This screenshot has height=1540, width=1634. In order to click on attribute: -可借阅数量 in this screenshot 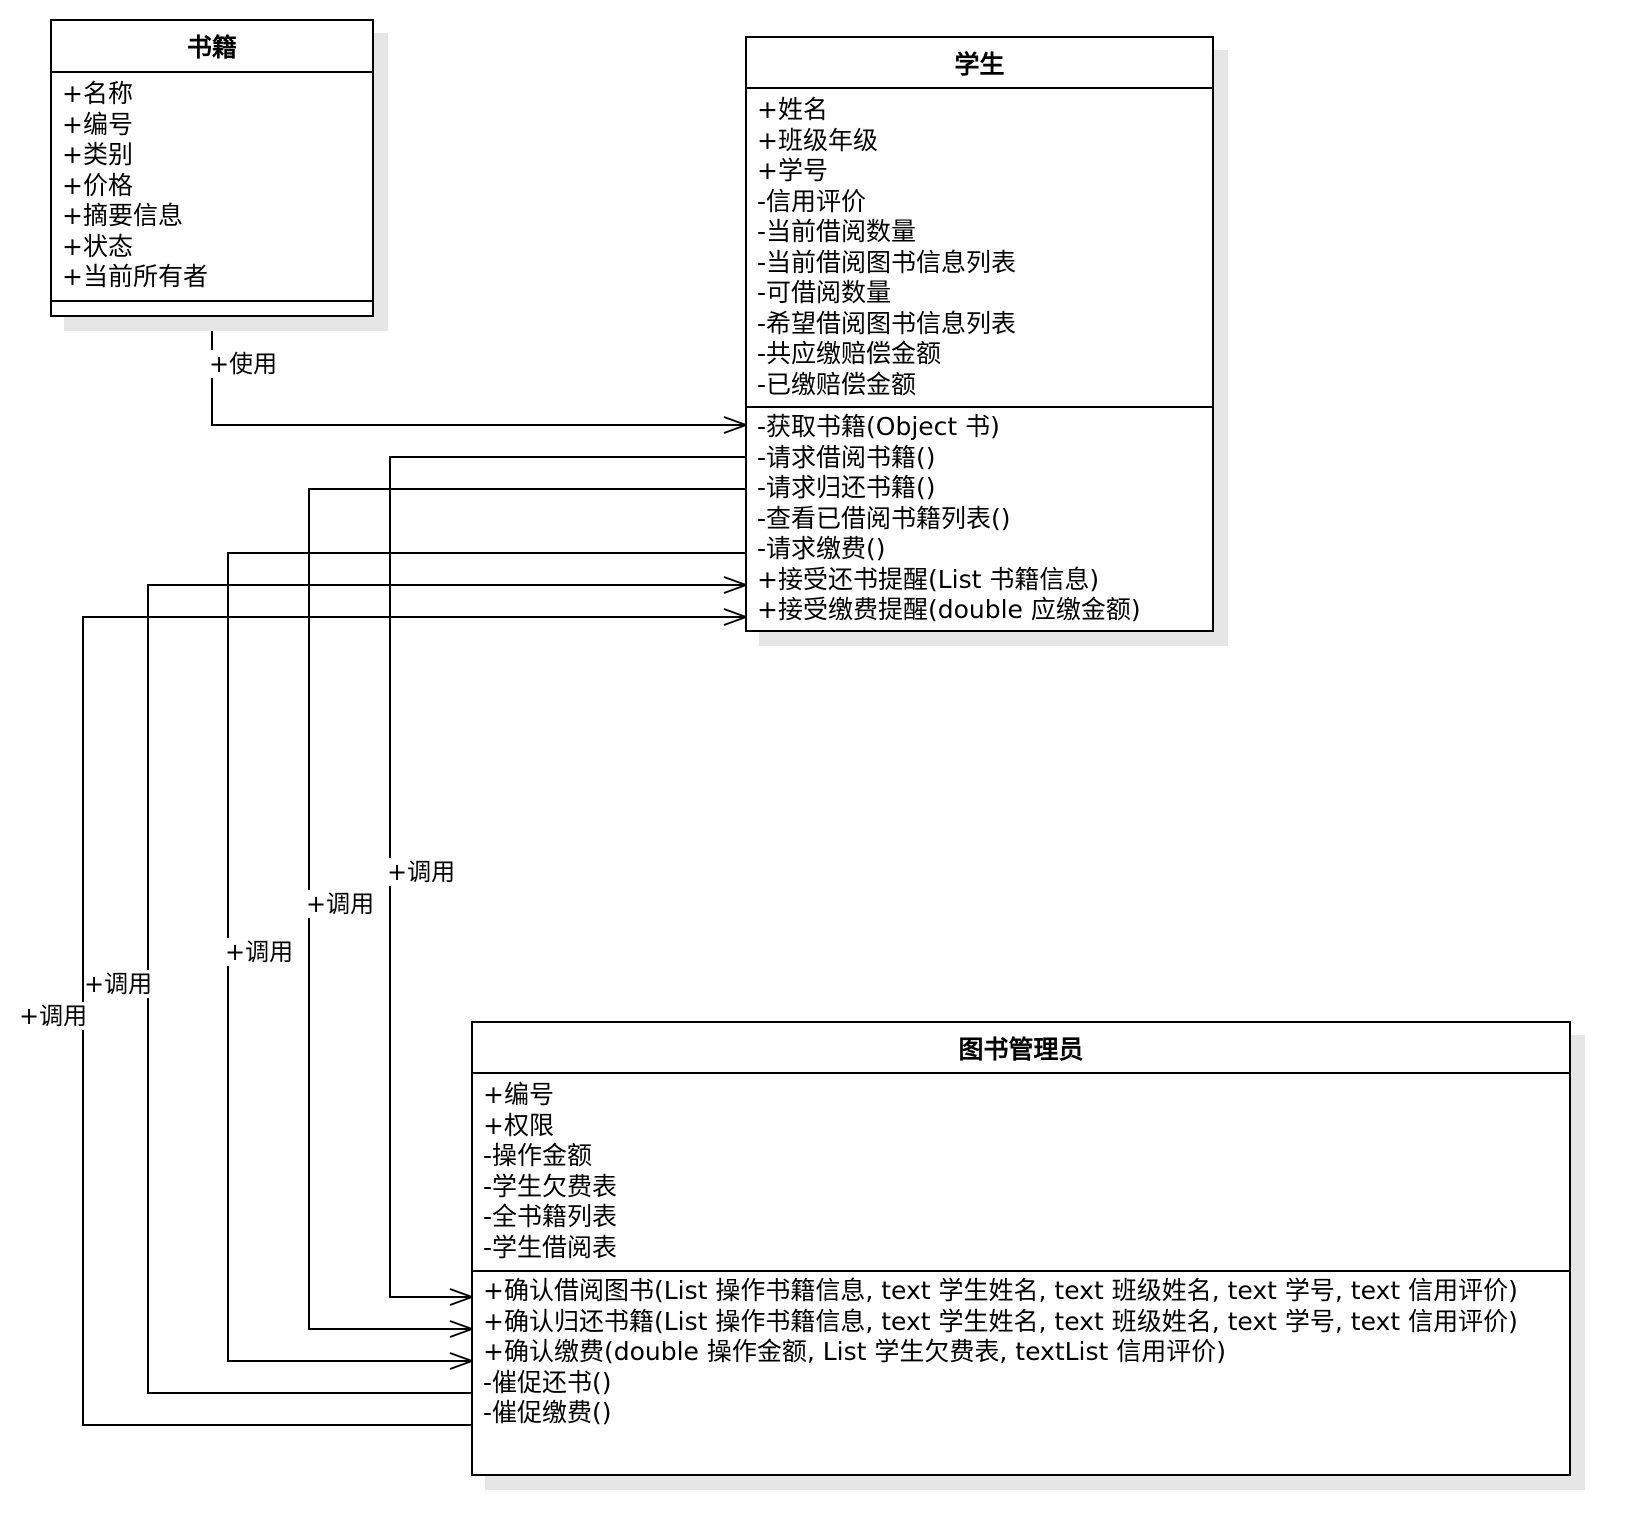, I will do `click(824, 292)`.